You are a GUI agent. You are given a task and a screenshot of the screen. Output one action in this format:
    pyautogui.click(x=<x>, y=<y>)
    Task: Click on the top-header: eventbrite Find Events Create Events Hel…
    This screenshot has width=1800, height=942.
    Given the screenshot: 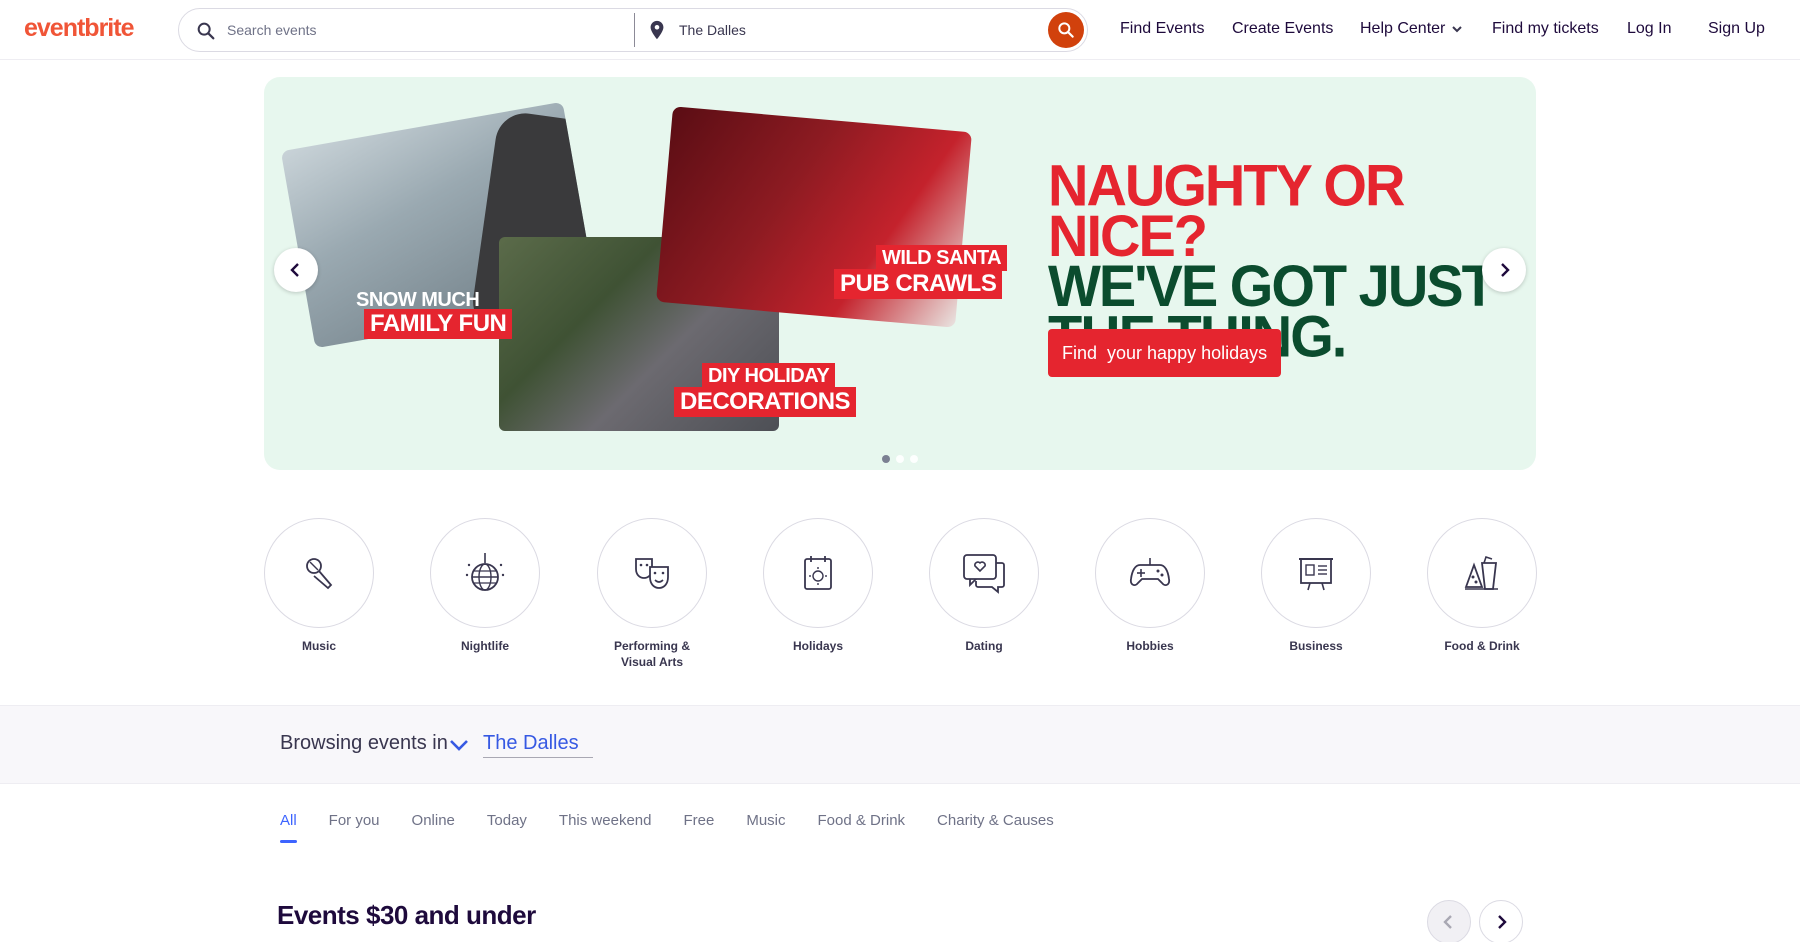 What is the action you would take?
    pyautogui.click(x=900, y=30)
    